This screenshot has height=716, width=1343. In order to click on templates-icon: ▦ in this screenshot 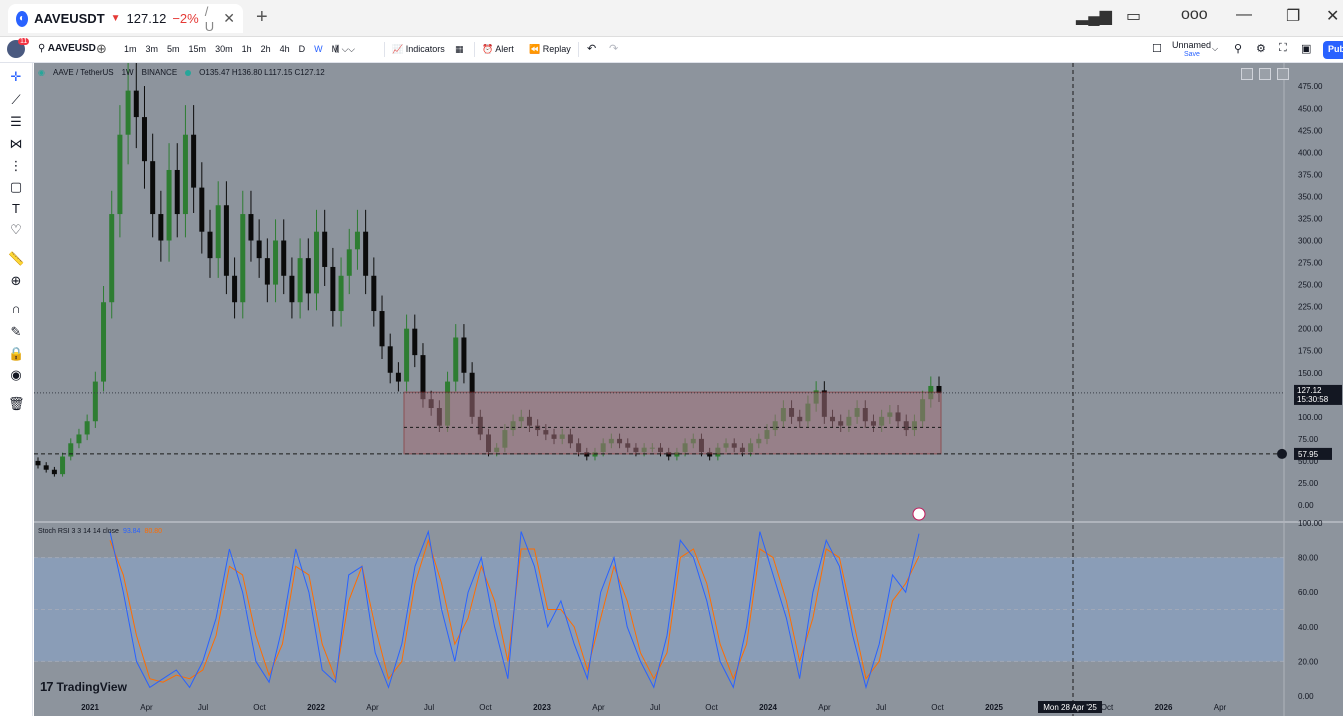, I will do `click(459, 49)`.